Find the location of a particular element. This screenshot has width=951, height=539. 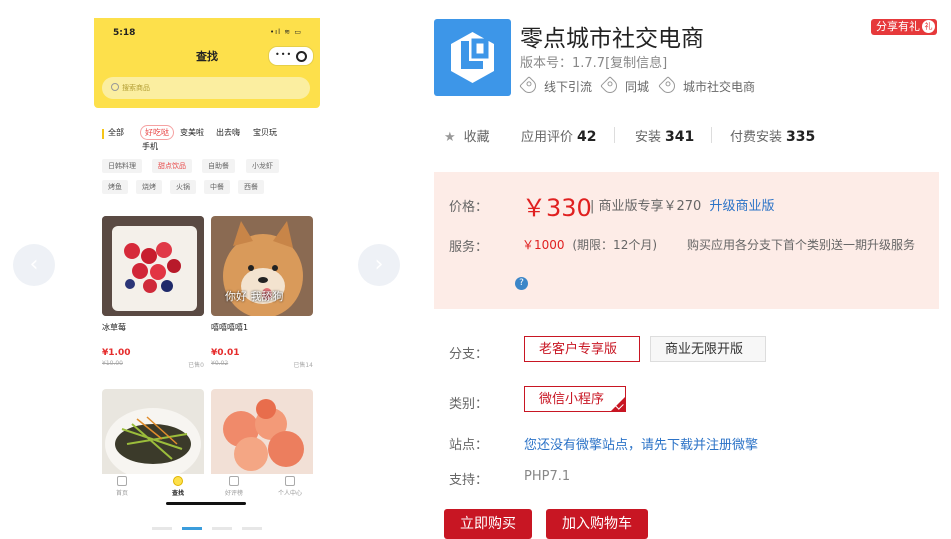

category-option-label: 微信小程序 is located at coordinates (572, 399).